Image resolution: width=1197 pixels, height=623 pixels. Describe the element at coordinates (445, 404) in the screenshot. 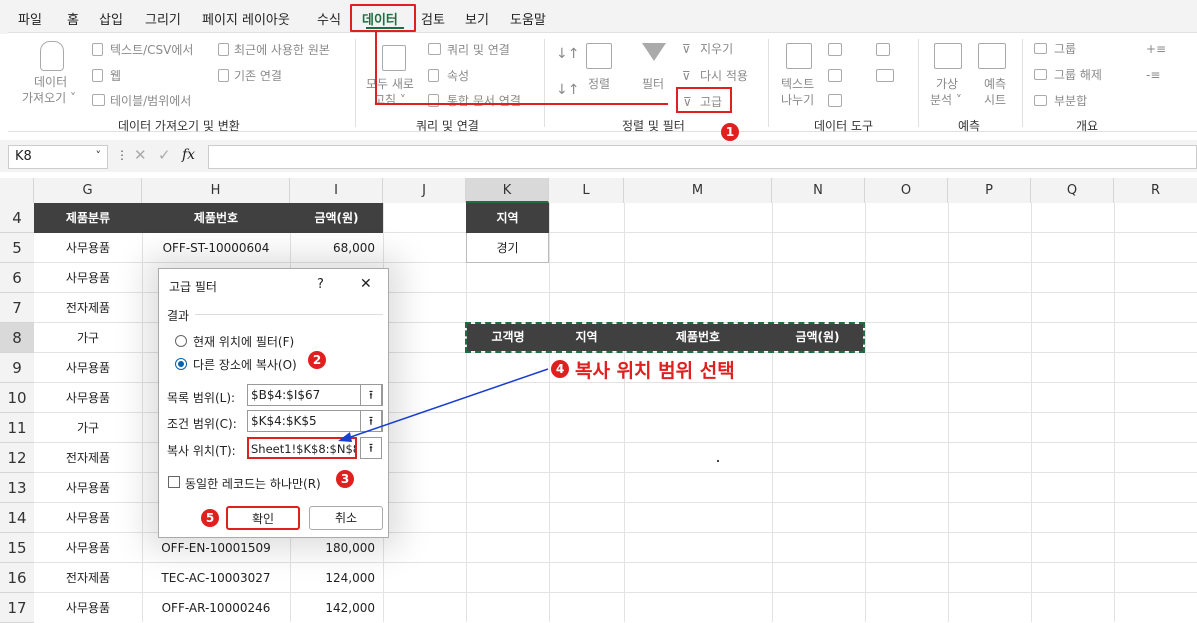

I see `callout-arrow-line` at that location.